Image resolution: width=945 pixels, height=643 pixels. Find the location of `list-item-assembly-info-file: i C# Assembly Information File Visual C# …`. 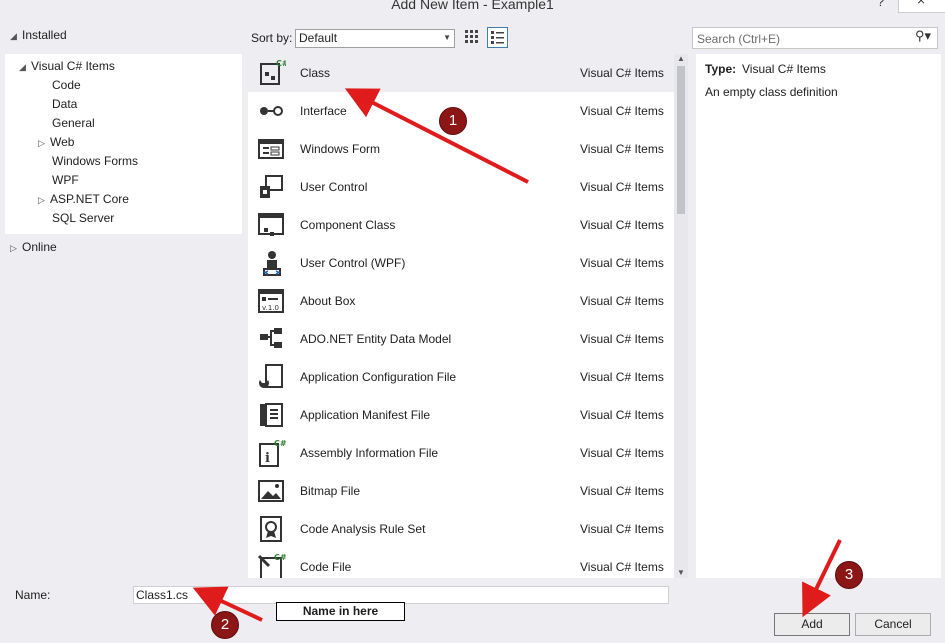

list-item-assembly-info-file: i C# Assembly Information File Visual C# … is located at coordinates (461, 453).